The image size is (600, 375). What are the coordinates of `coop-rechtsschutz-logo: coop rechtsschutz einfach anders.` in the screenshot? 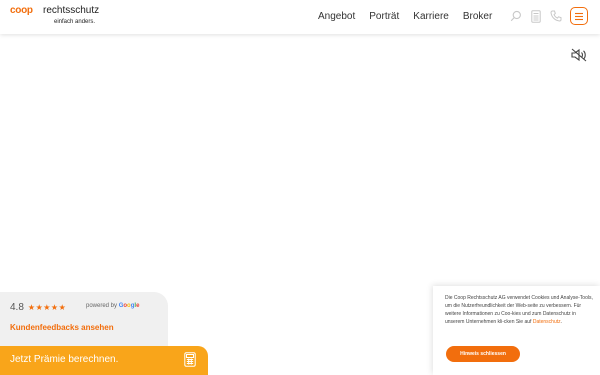 It's located at (60, 17).